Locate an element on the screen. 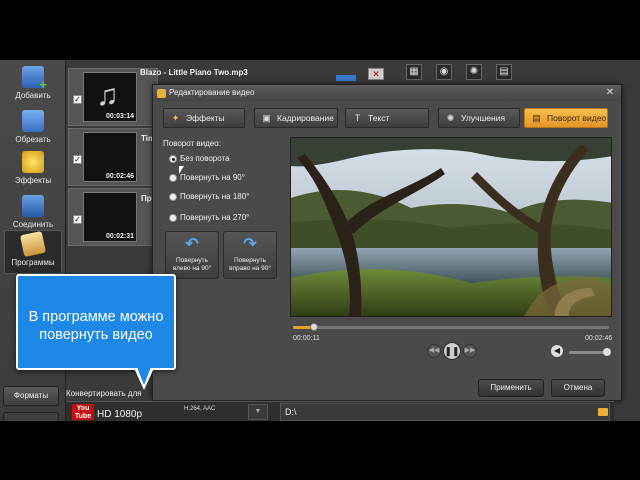  dialog-titlebar: Редактирование видео is located at coordinates (387, 93).